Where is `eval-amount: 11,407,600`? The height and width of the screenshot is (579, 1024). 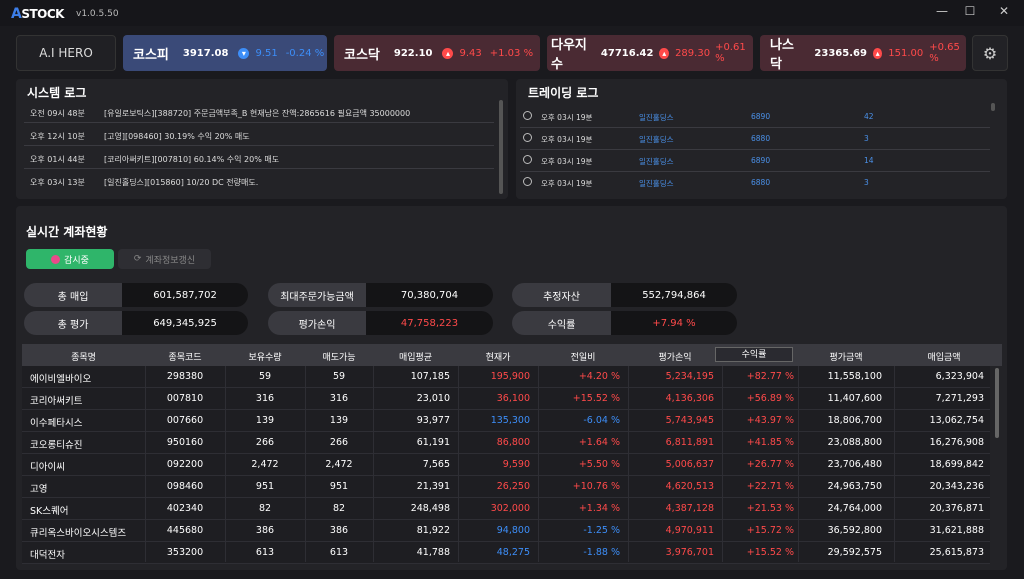
eval-amount: 11,407,600 is located at coordinates (854, 398).